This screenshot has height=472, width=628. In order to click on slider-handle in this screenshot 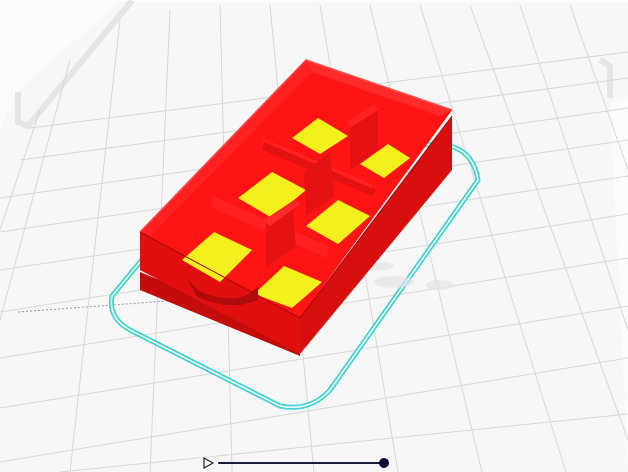, I will do `click(384, 463)`.